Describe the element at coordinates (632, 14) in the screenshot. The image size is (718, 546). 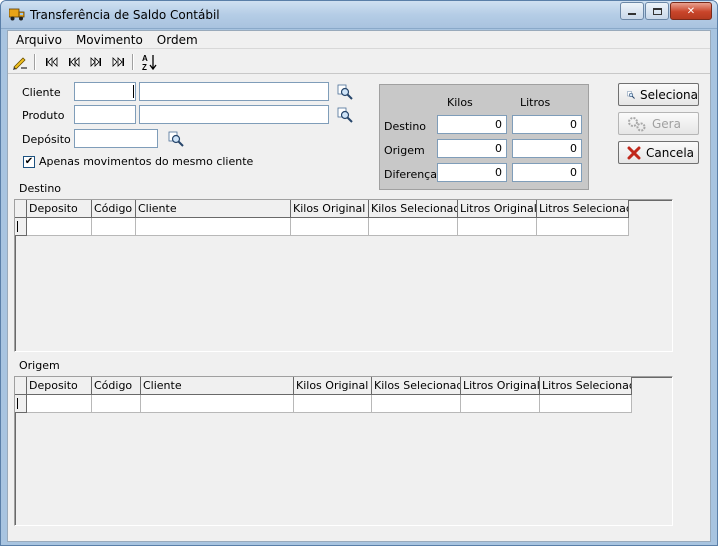
I see `minimize-icon` at that location.